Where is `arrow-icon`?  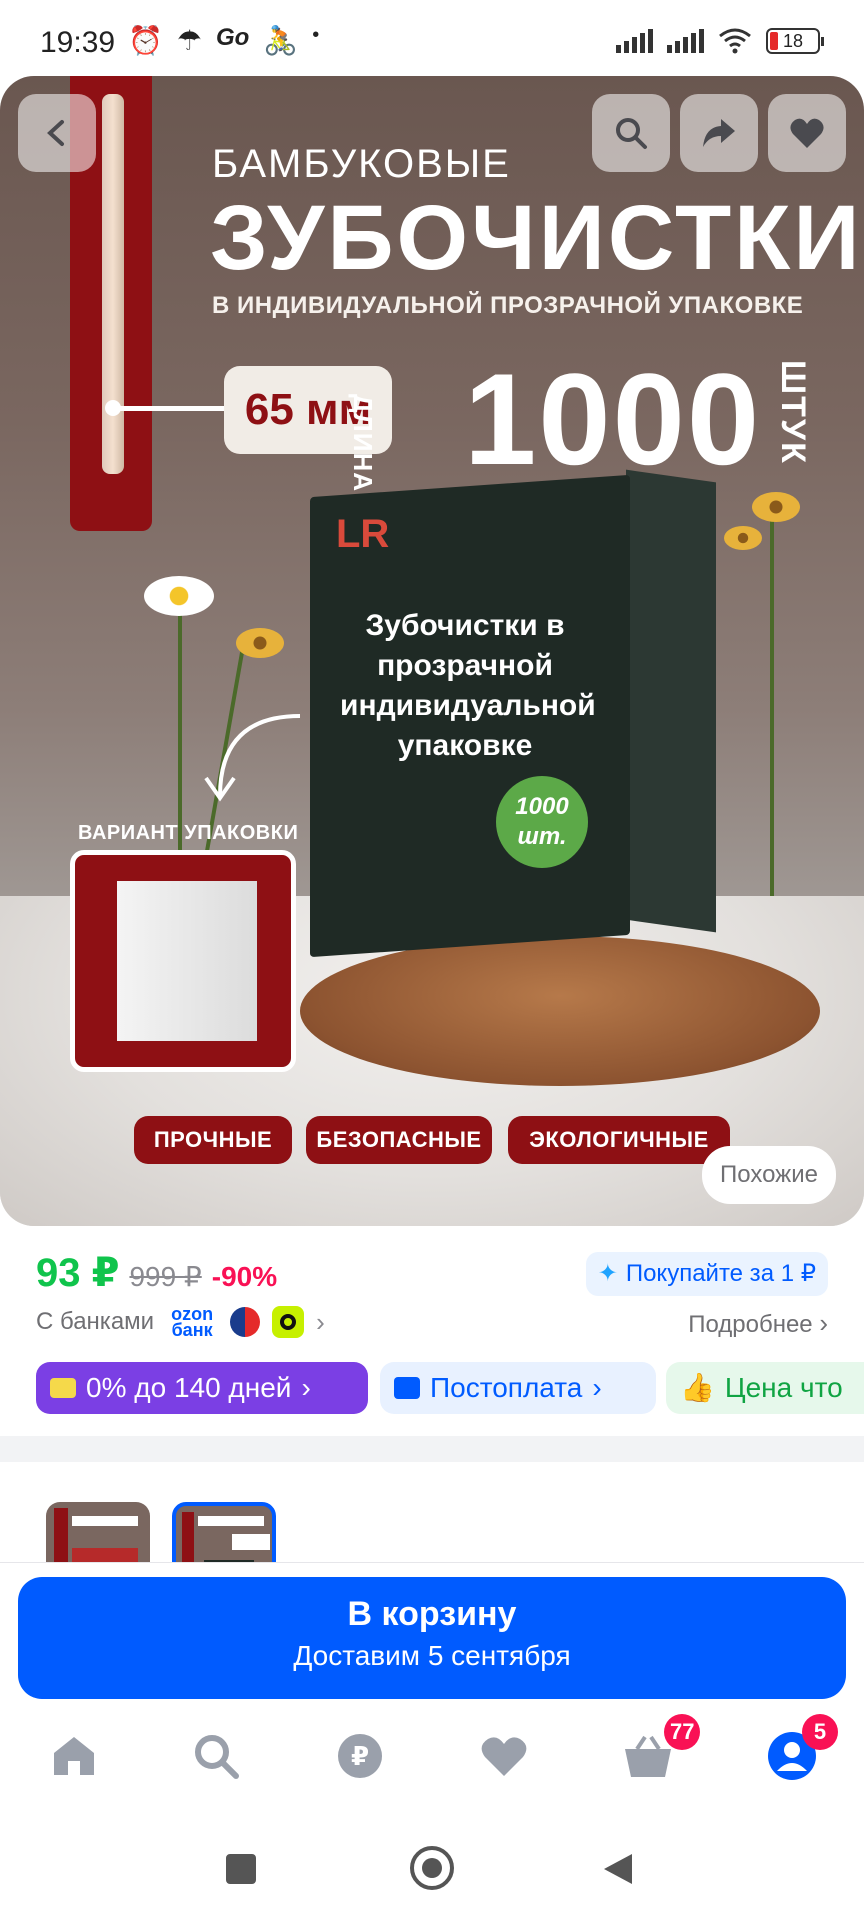
arrow-icon is located at coordinates (252, 758).